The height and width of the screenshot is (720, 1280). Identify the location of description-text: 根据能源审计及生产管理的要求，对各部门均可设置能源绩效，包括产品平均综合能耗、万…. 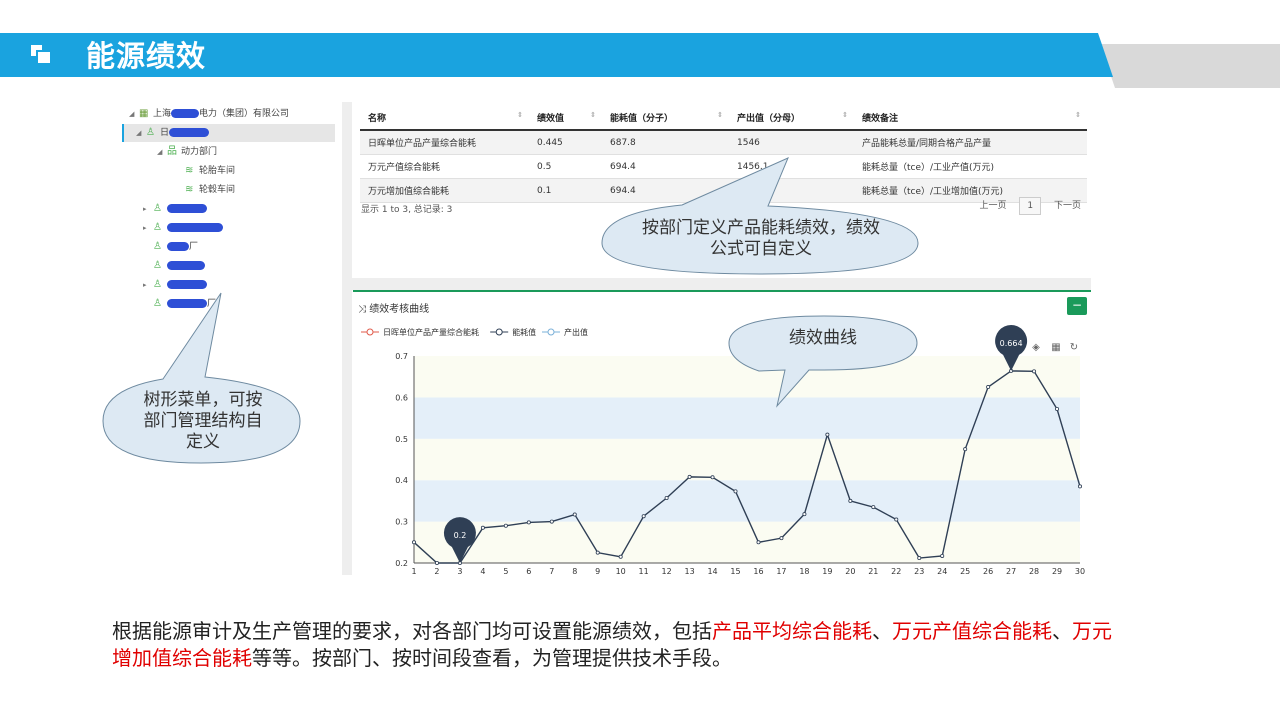
(612, 644).